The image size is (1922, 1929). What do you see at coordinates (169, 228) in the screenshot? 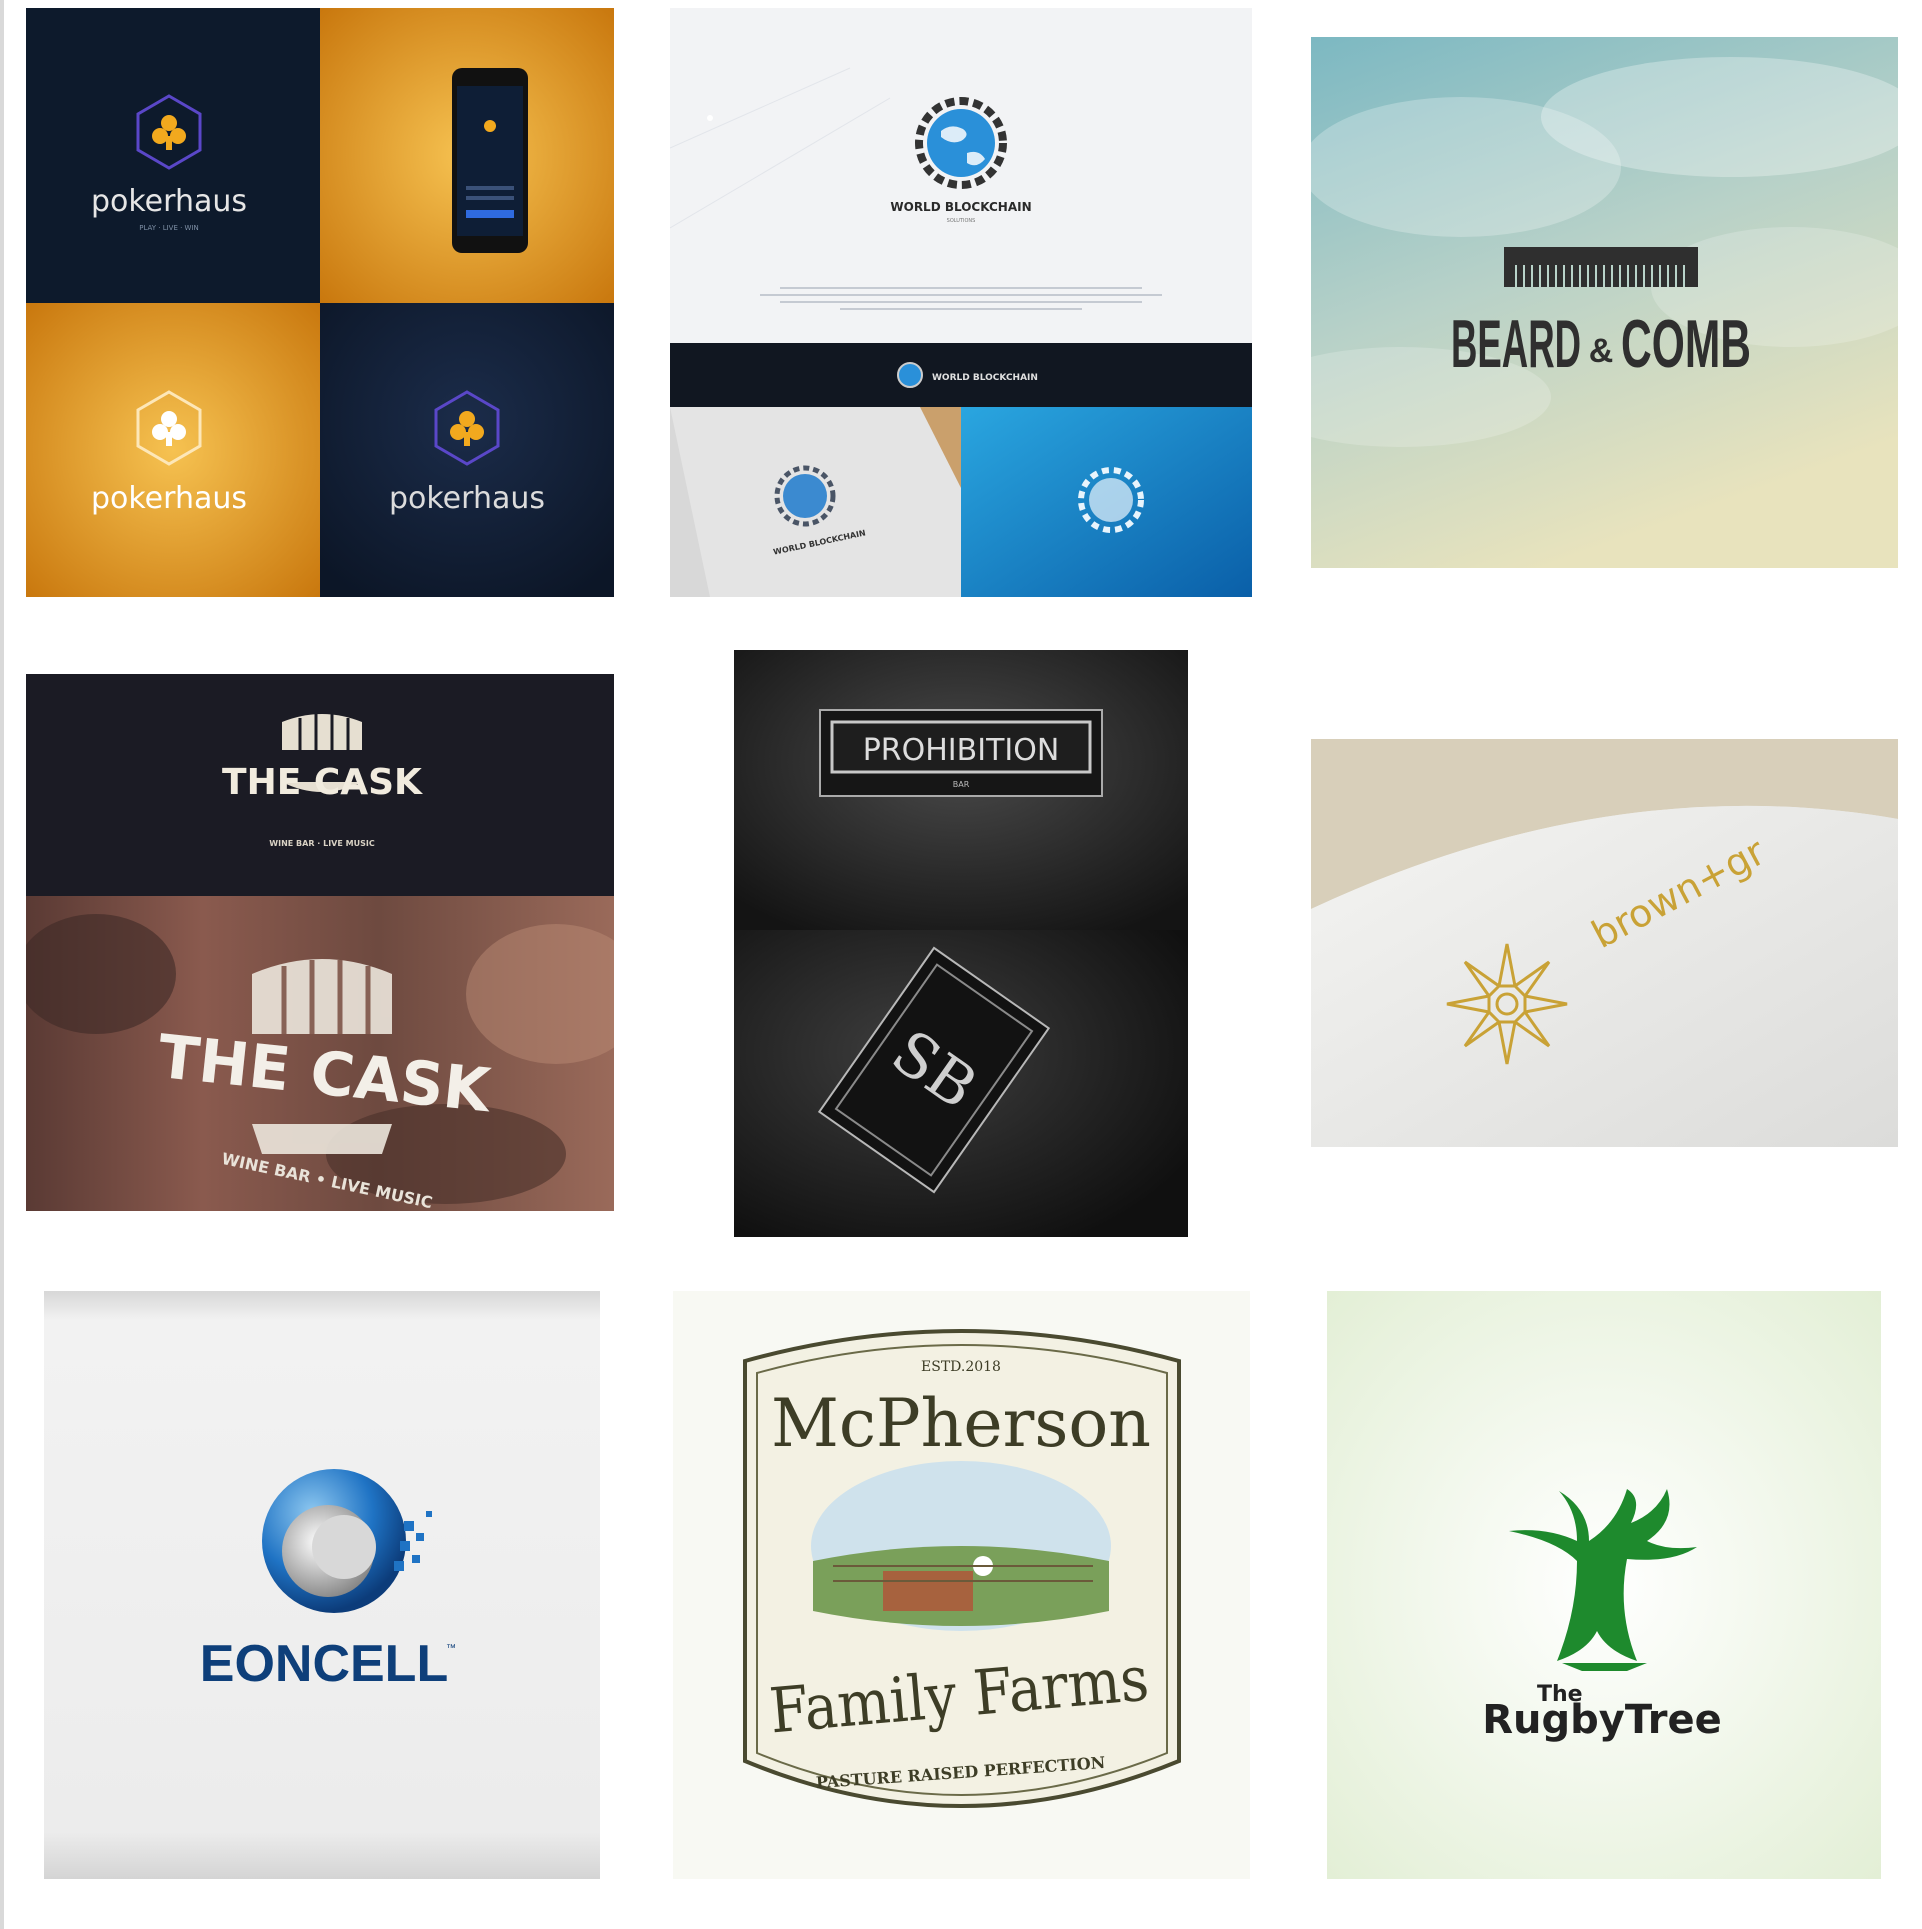
I see `pokerhaus-tagline-1: PLAY · LIVE · WIN` at bounding box center [169, 228].